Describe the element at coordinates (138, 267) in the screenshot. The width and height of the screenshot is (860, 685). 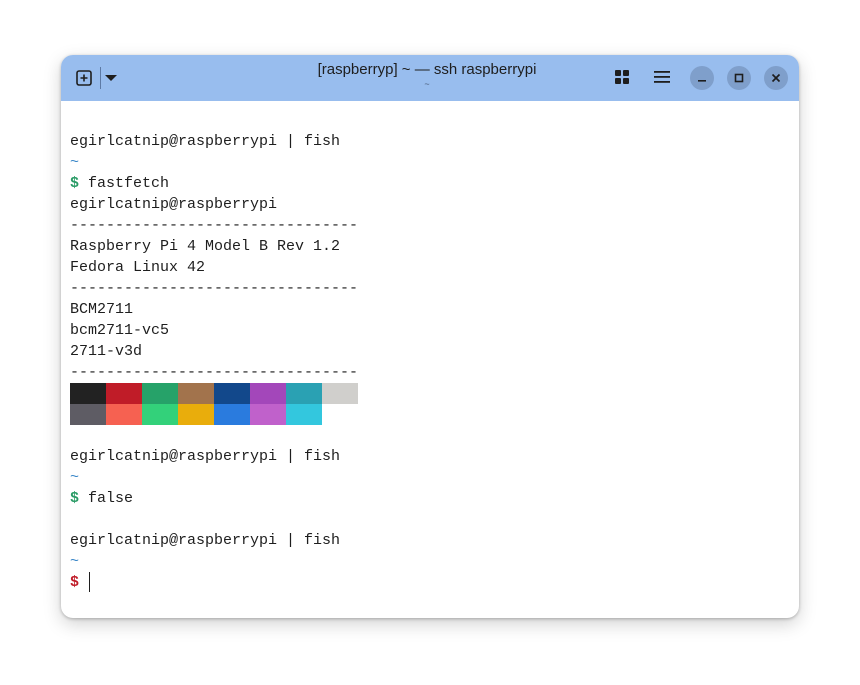
I see `fastfetch-os: Fedora Linux 42` at that location.